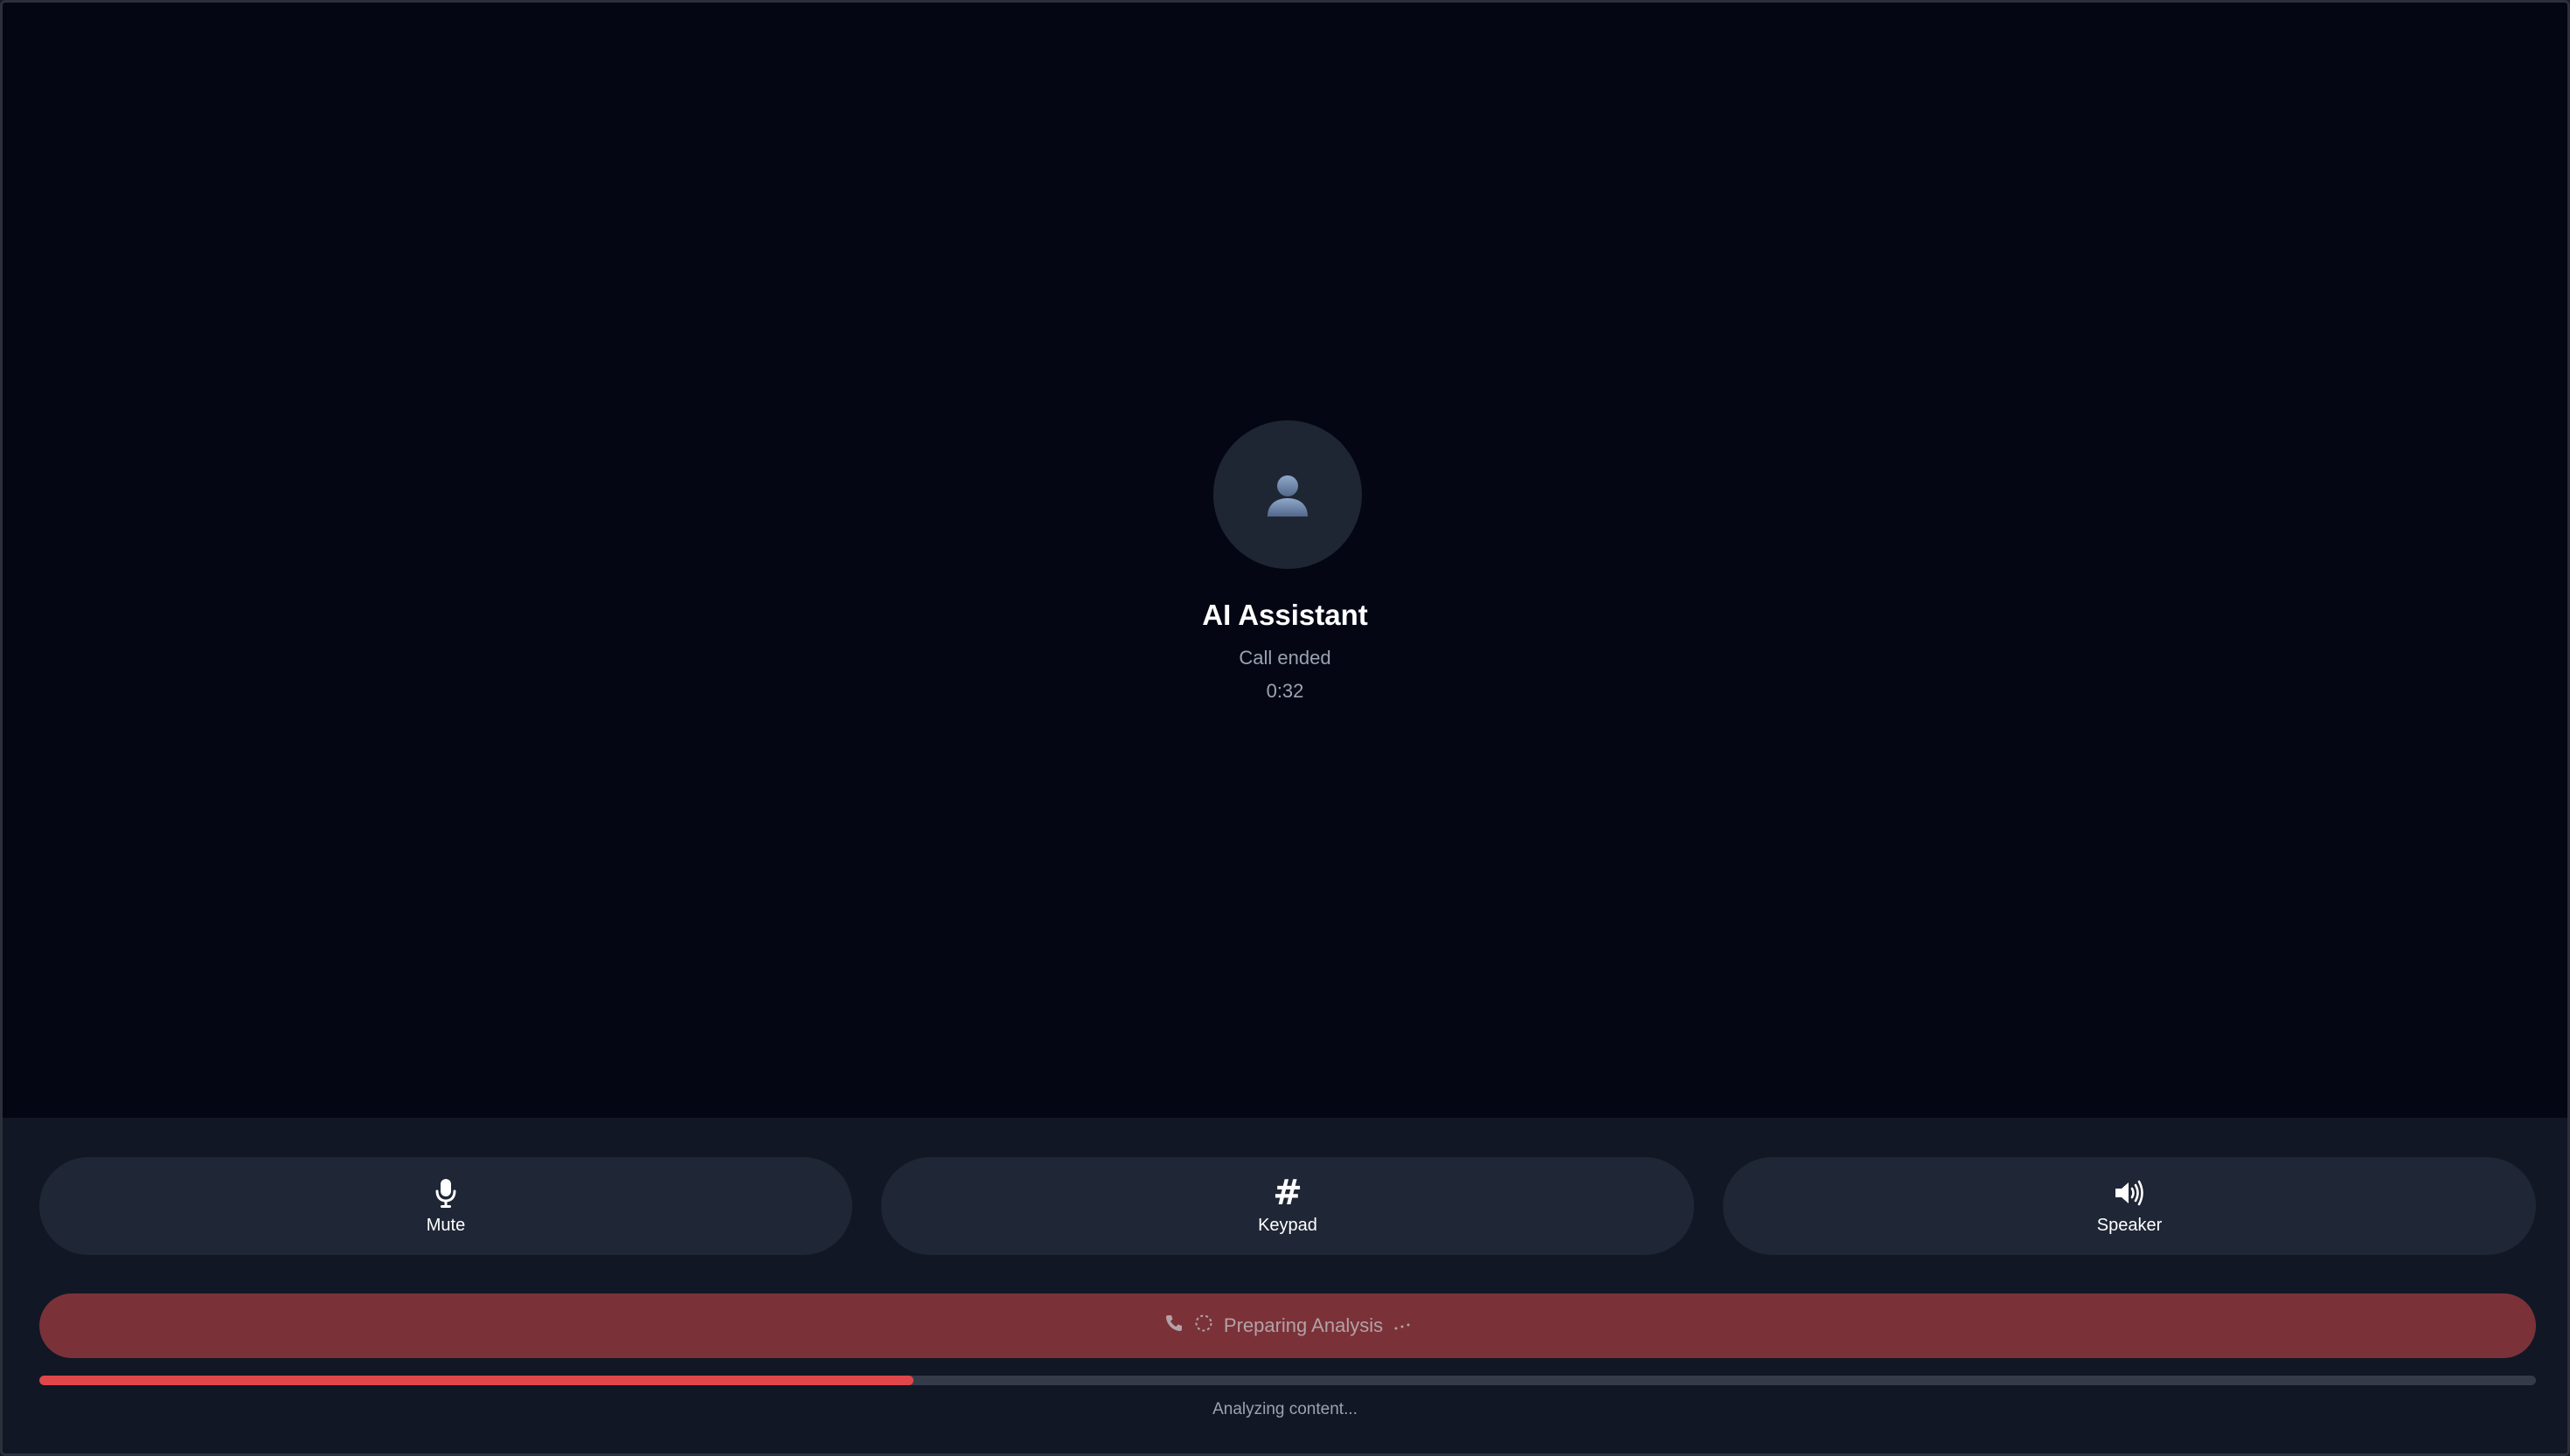  Describe the element at coordinates (476, 1380) in the screenshot. I see `progress-fill` at that location.